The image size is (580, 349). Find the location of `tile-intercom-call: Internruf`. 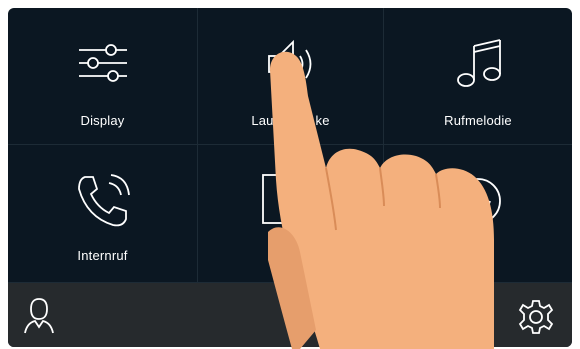

tile-intercom-call: Internruf is located at coordinates (103, 214).